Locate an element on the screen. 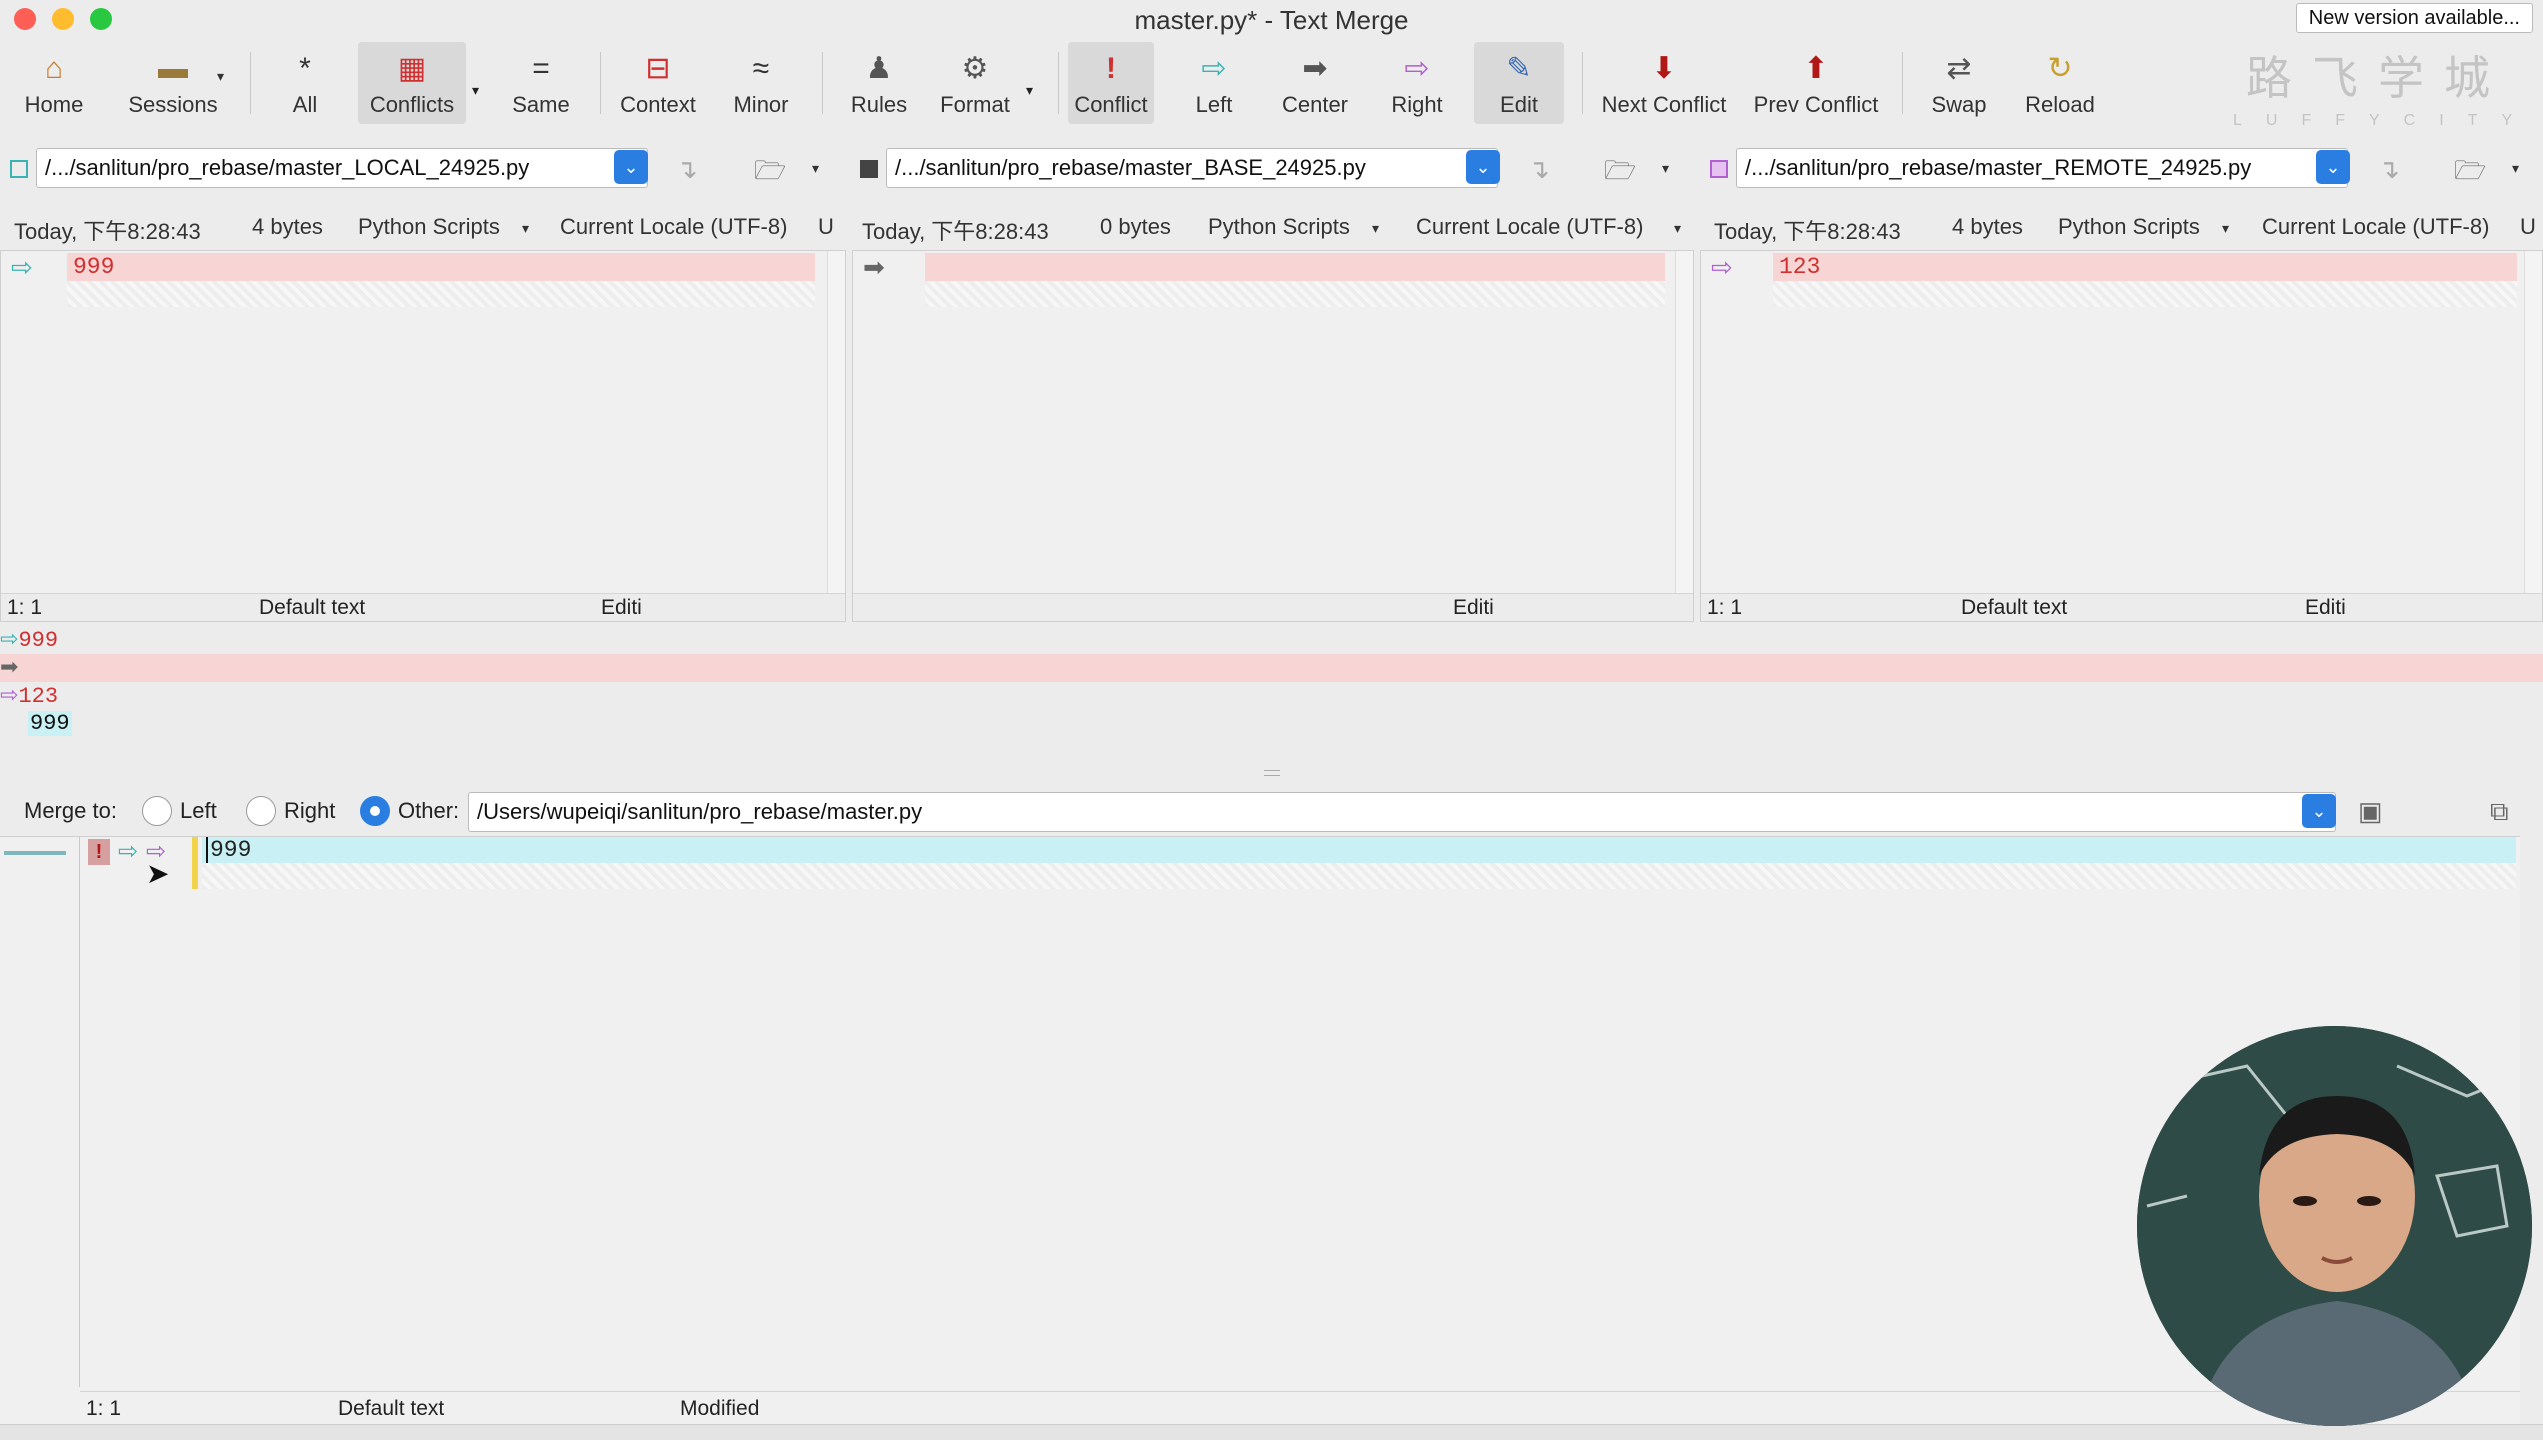 The width and height of the screenshot is (2543, 1440). base-path-dropdown-button: ⌄ is located at coordinates (1483, 167).